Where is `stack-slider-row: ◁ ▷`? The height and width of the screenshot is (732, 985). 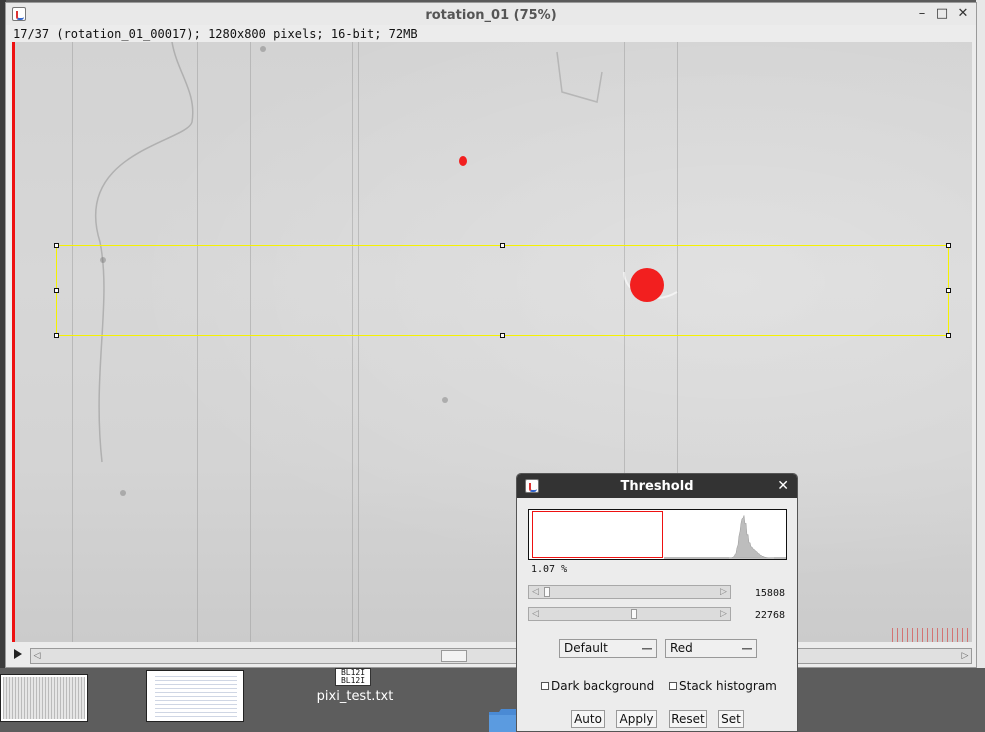
stack-slider-row: ◁ ▷ is located at coordinates (492, 656).